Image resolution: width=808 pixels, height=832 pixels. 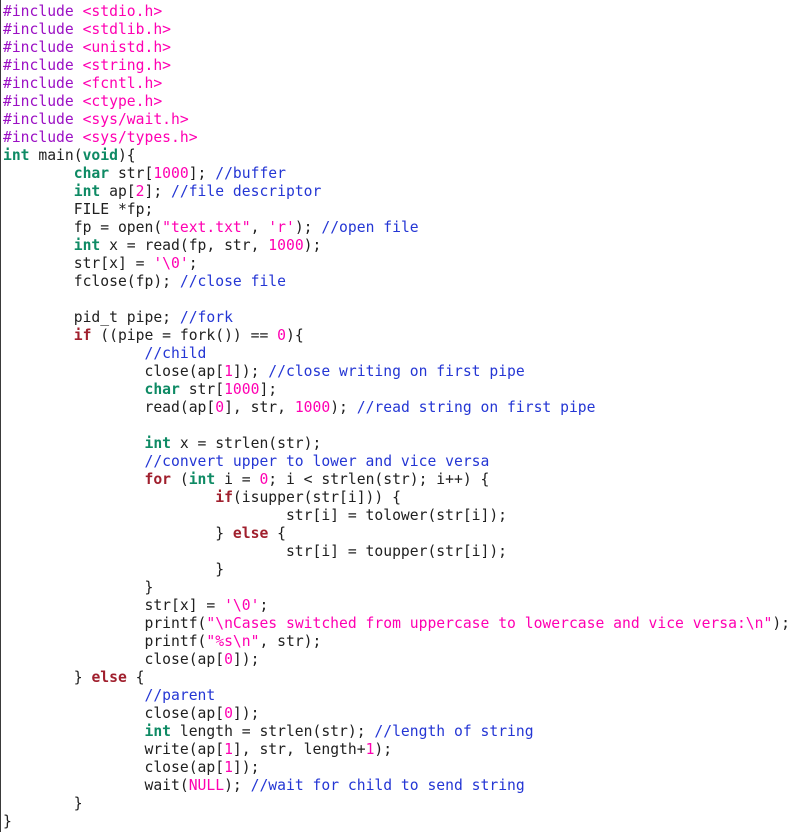 What do you see at coordinates (91, 173) in the screenshot?
I see `token-type: char` at bounding box center [91, 173].